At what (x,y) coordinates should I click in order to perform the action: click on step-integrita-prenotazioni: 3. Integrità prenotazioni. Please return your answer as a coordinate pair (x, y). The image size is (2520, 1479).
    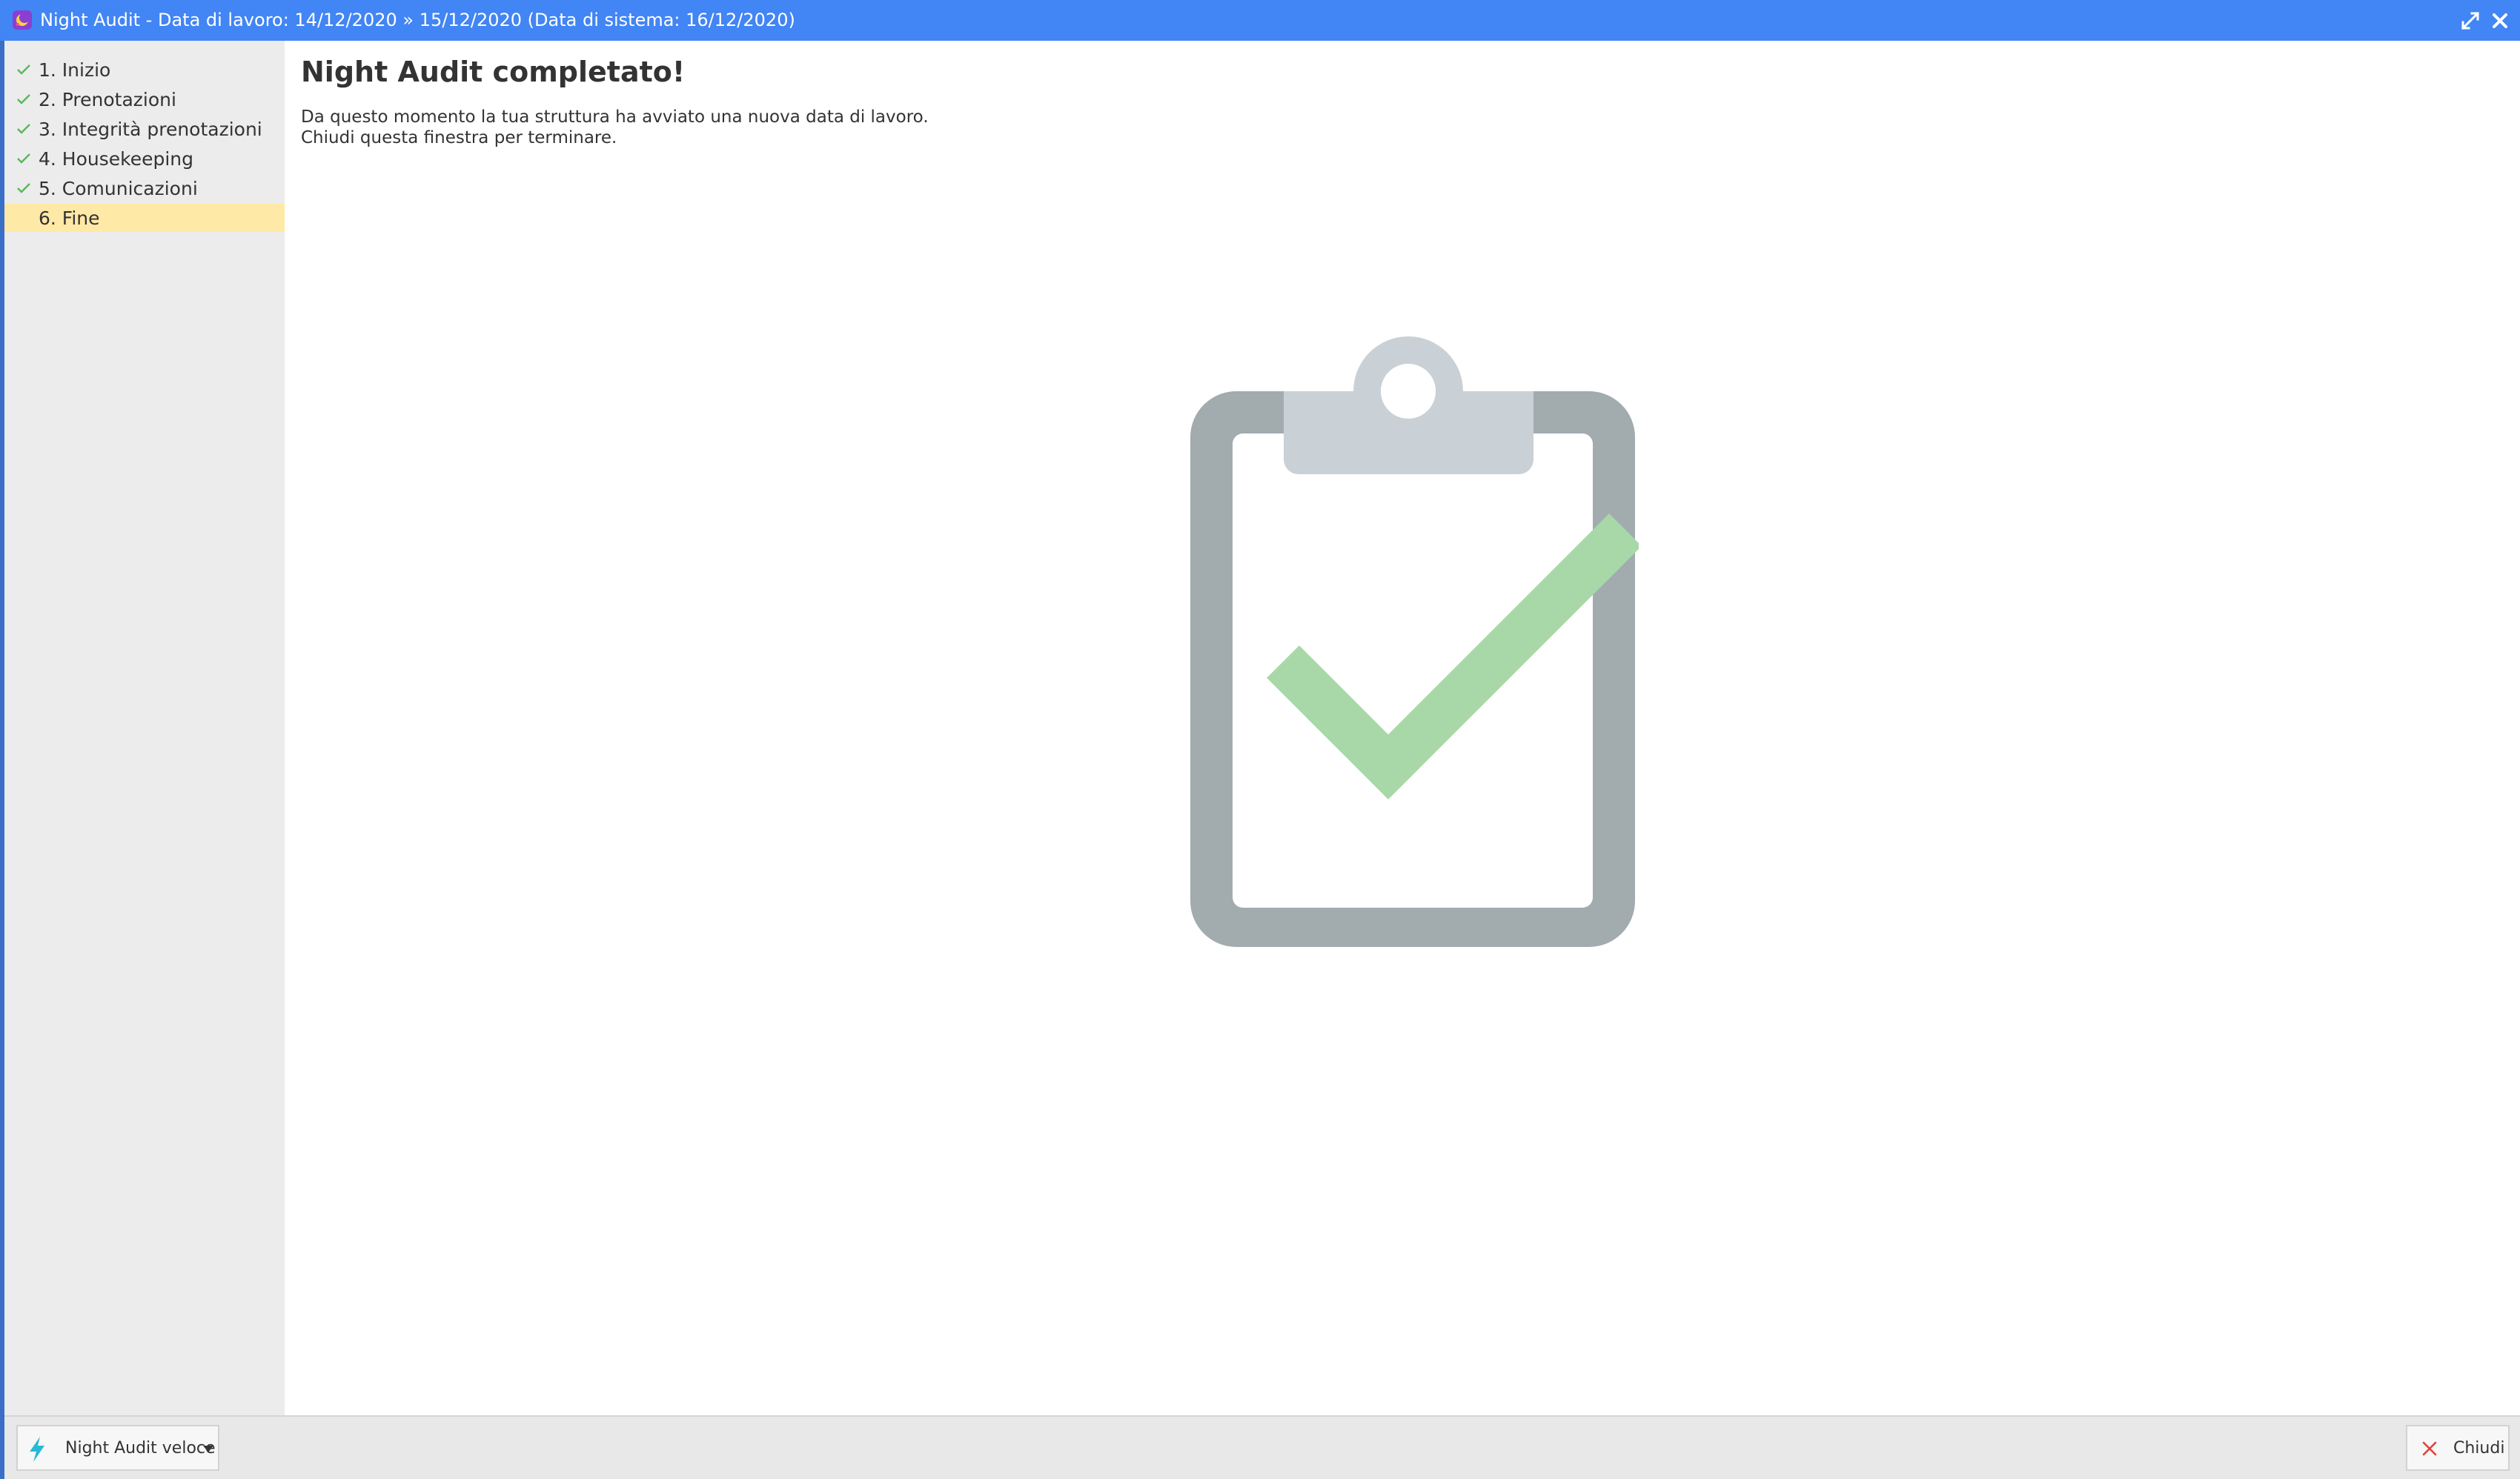
    Looking at the image, I should click on (144, 129).